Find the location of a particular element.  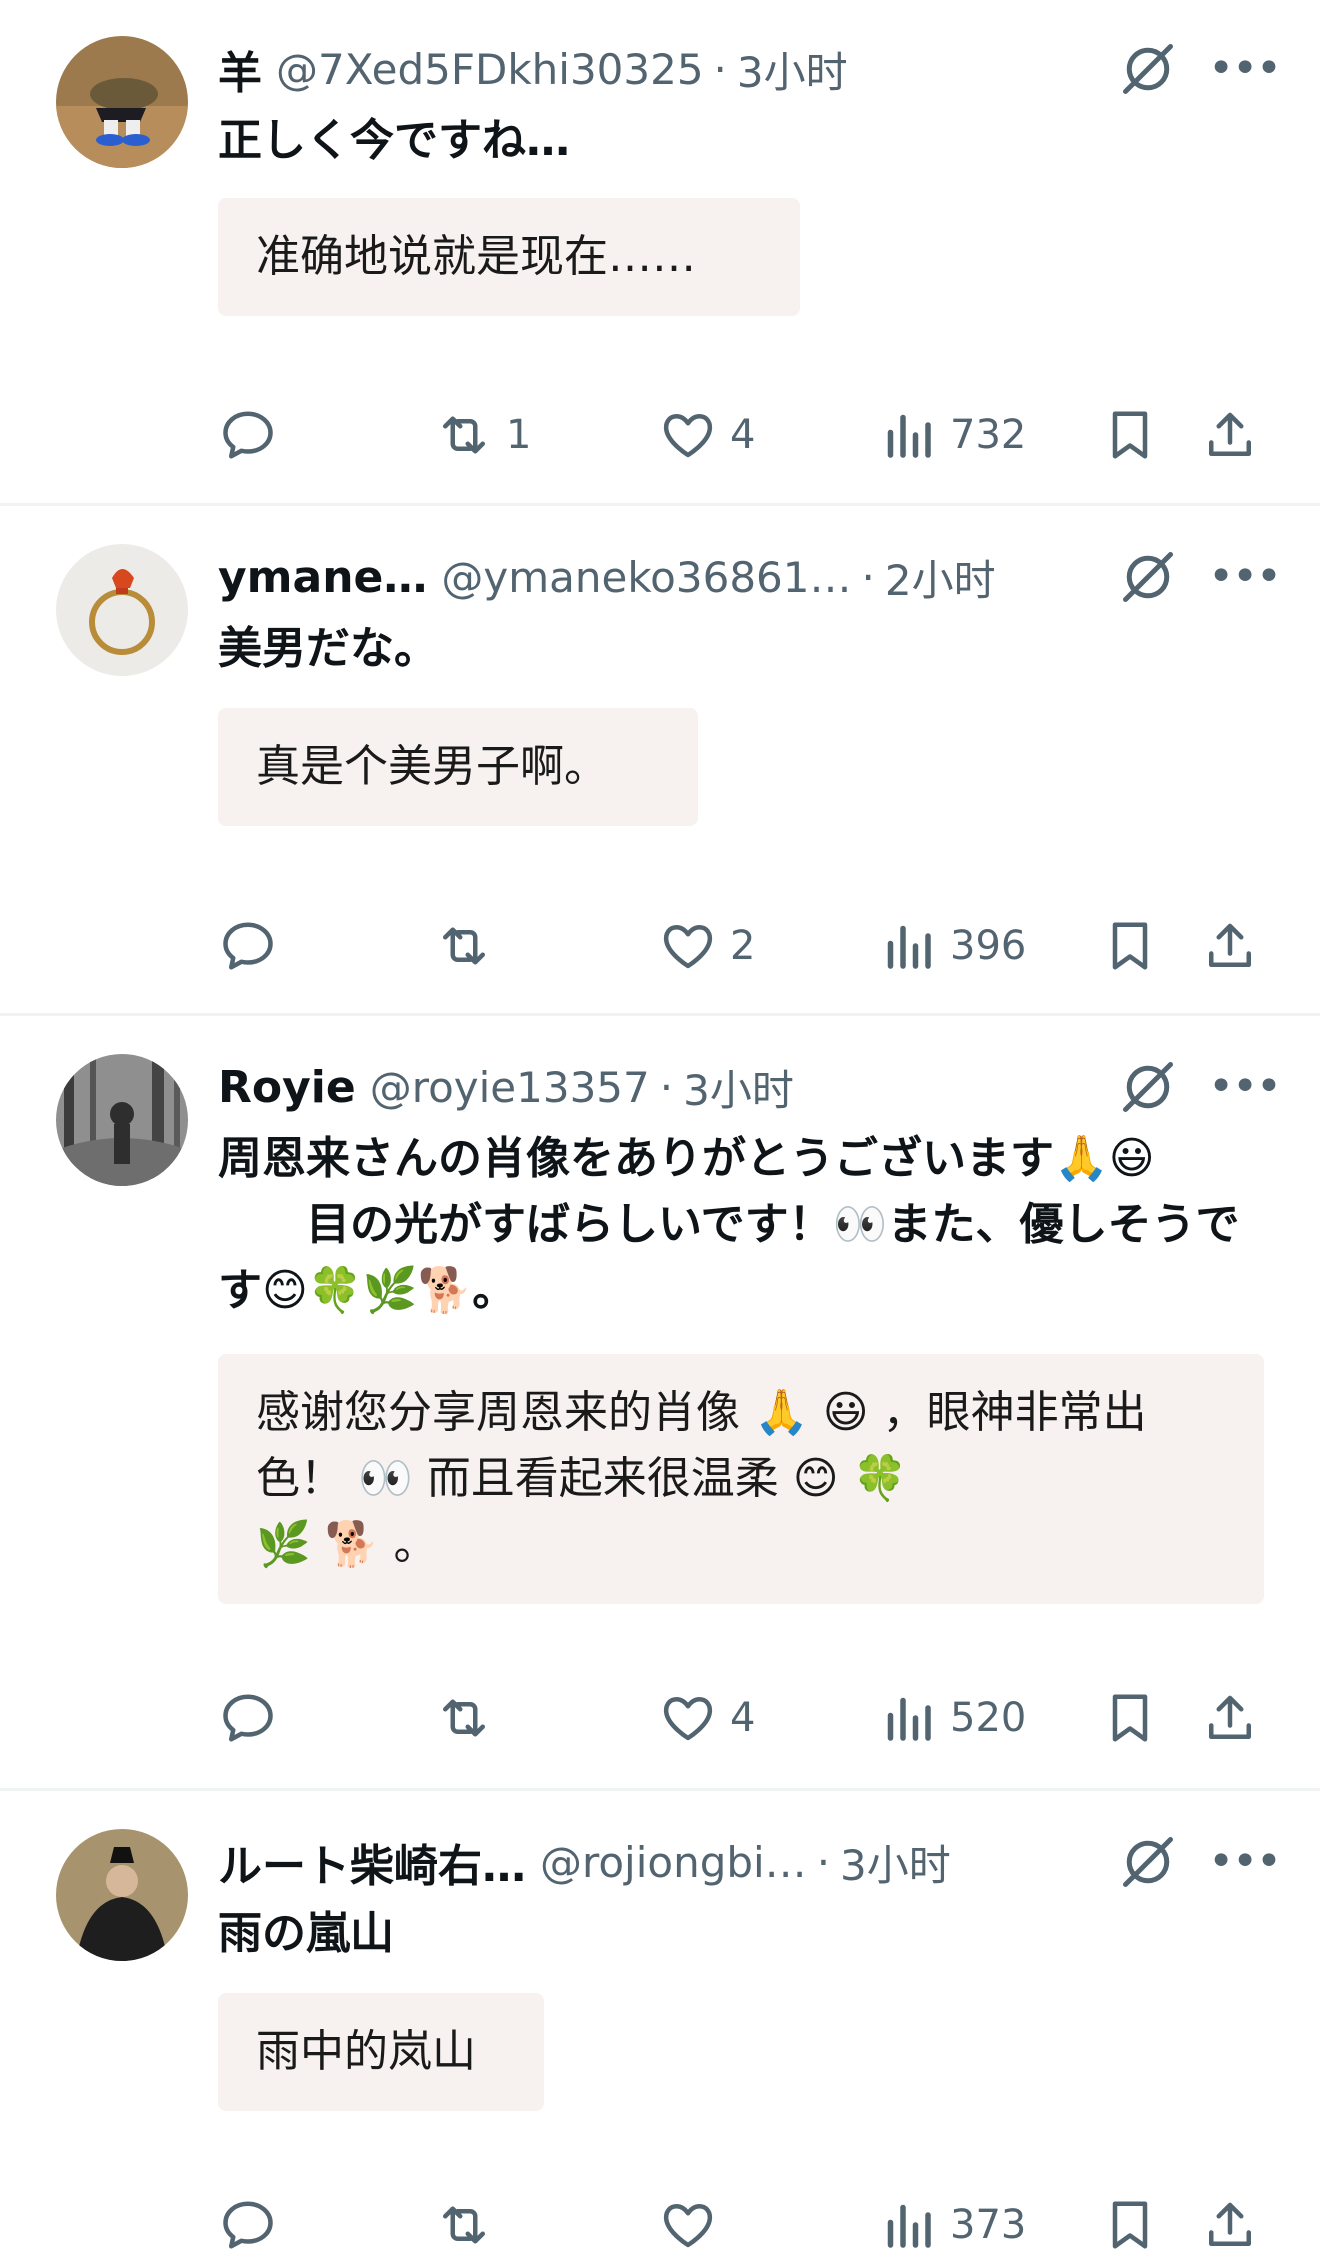

views-button: 396 is located at coordinates (952, 946).